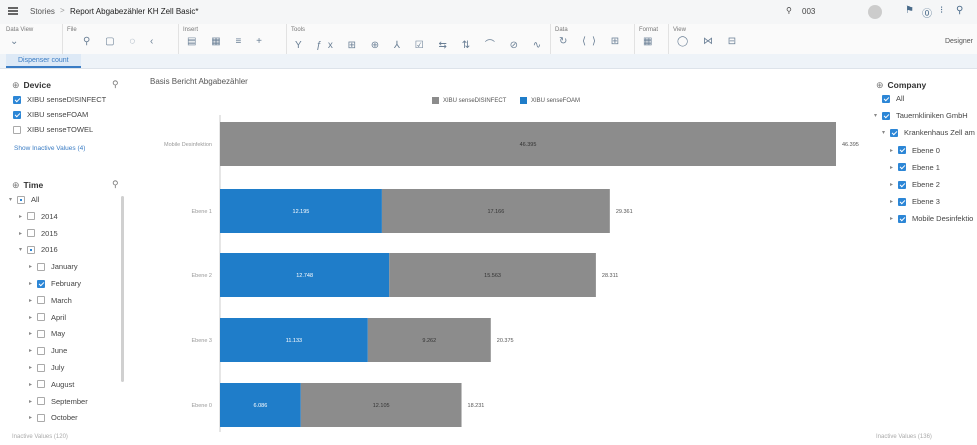  I want to click on category-label: Mobile Desinfektion, so click(188, 145).